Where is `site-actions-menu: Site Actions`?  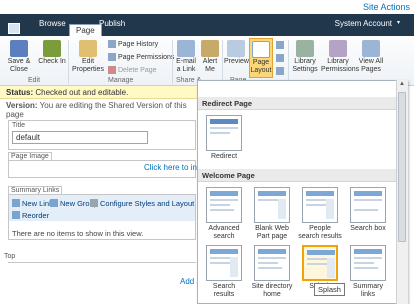
site-actions-menu: Site Actions is located at coordinates (386, 7).